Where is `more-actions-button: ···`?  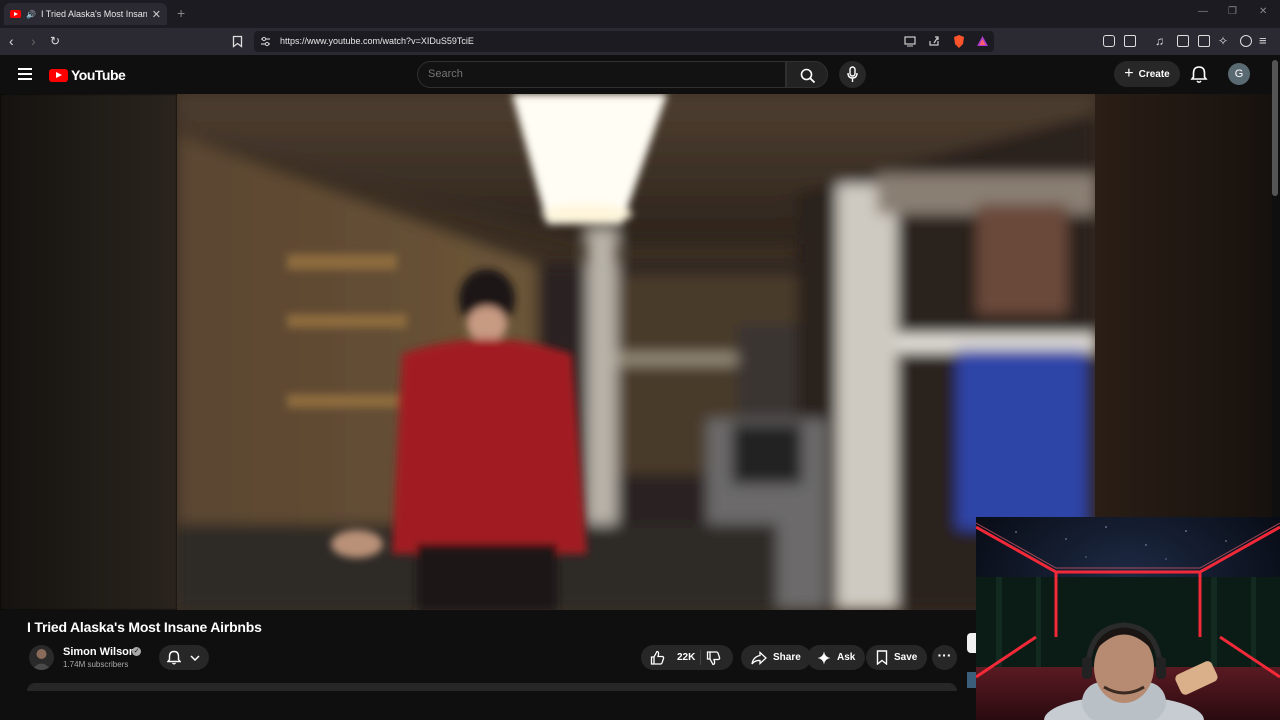
more-actions-button: ··· is located at coordinates (944, 657).